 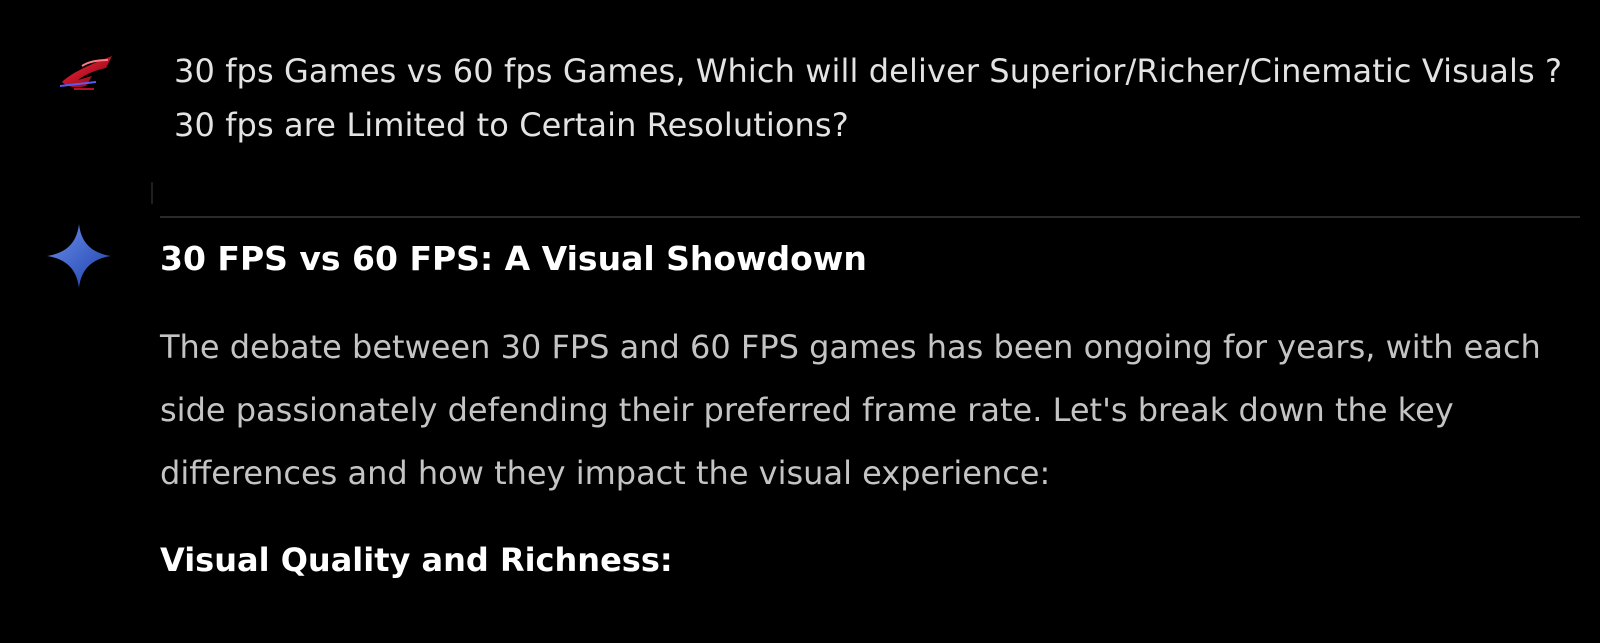 I want to click on divider-cap, so click(x=152, y=193).